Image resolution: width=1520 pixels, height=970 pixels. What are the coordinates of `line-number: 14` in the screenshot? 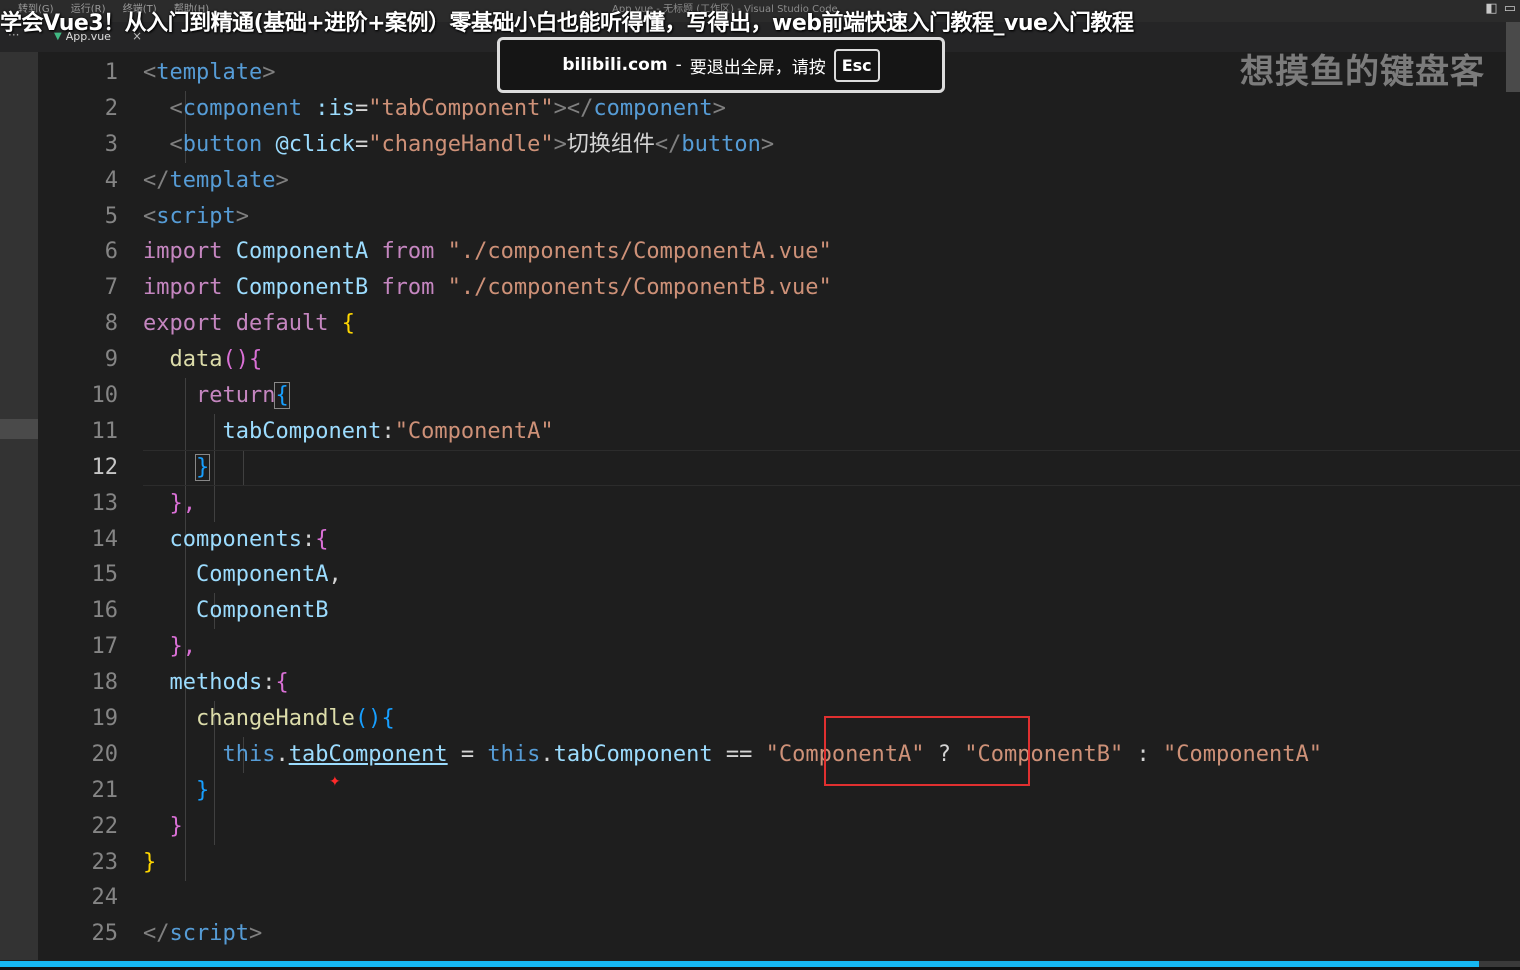 It's located at (105, 539).